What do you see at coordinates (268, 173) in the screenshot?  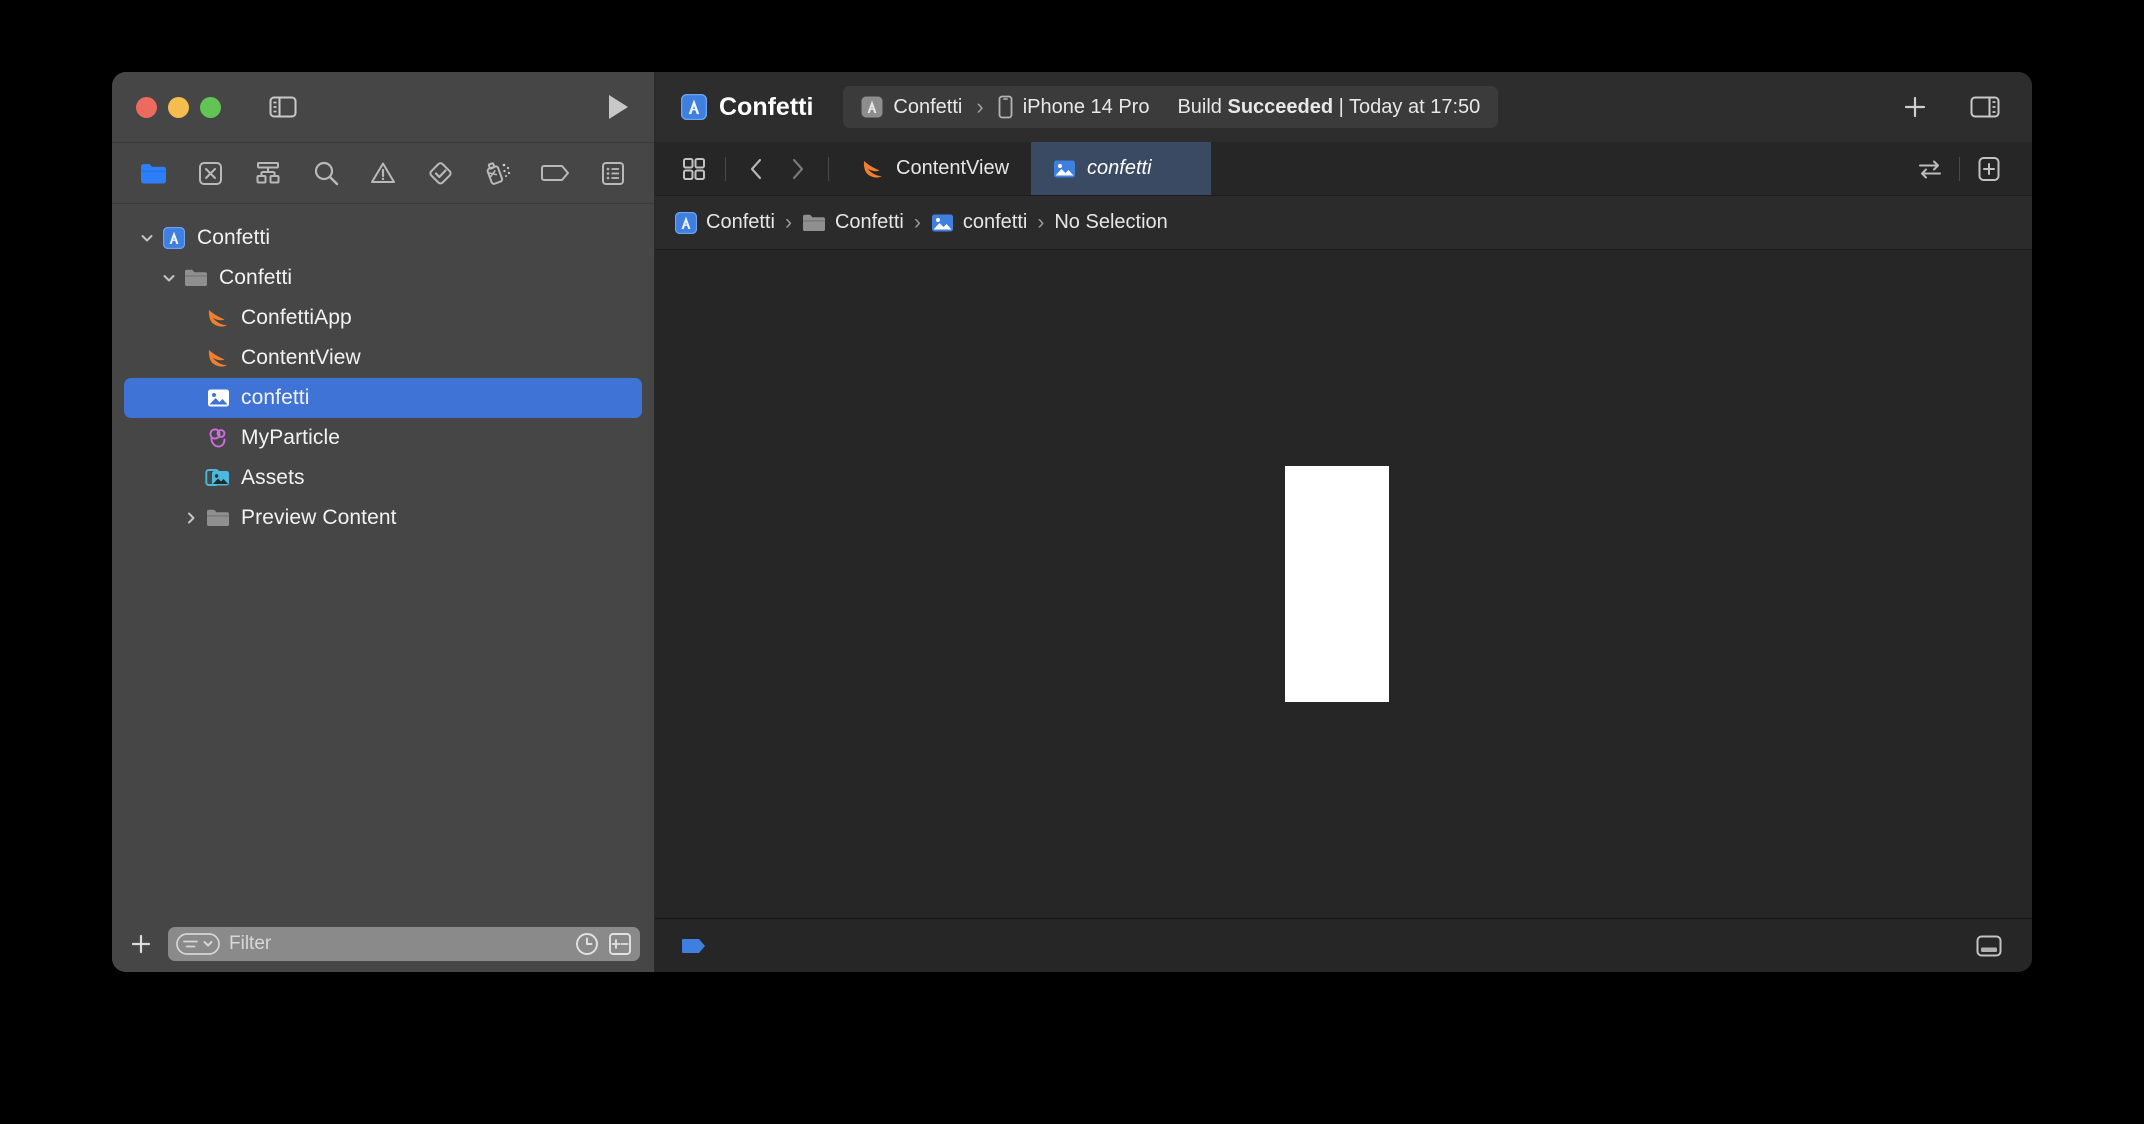 I see `hierarchy-navigator-icon` at bounding box center [268, 173].